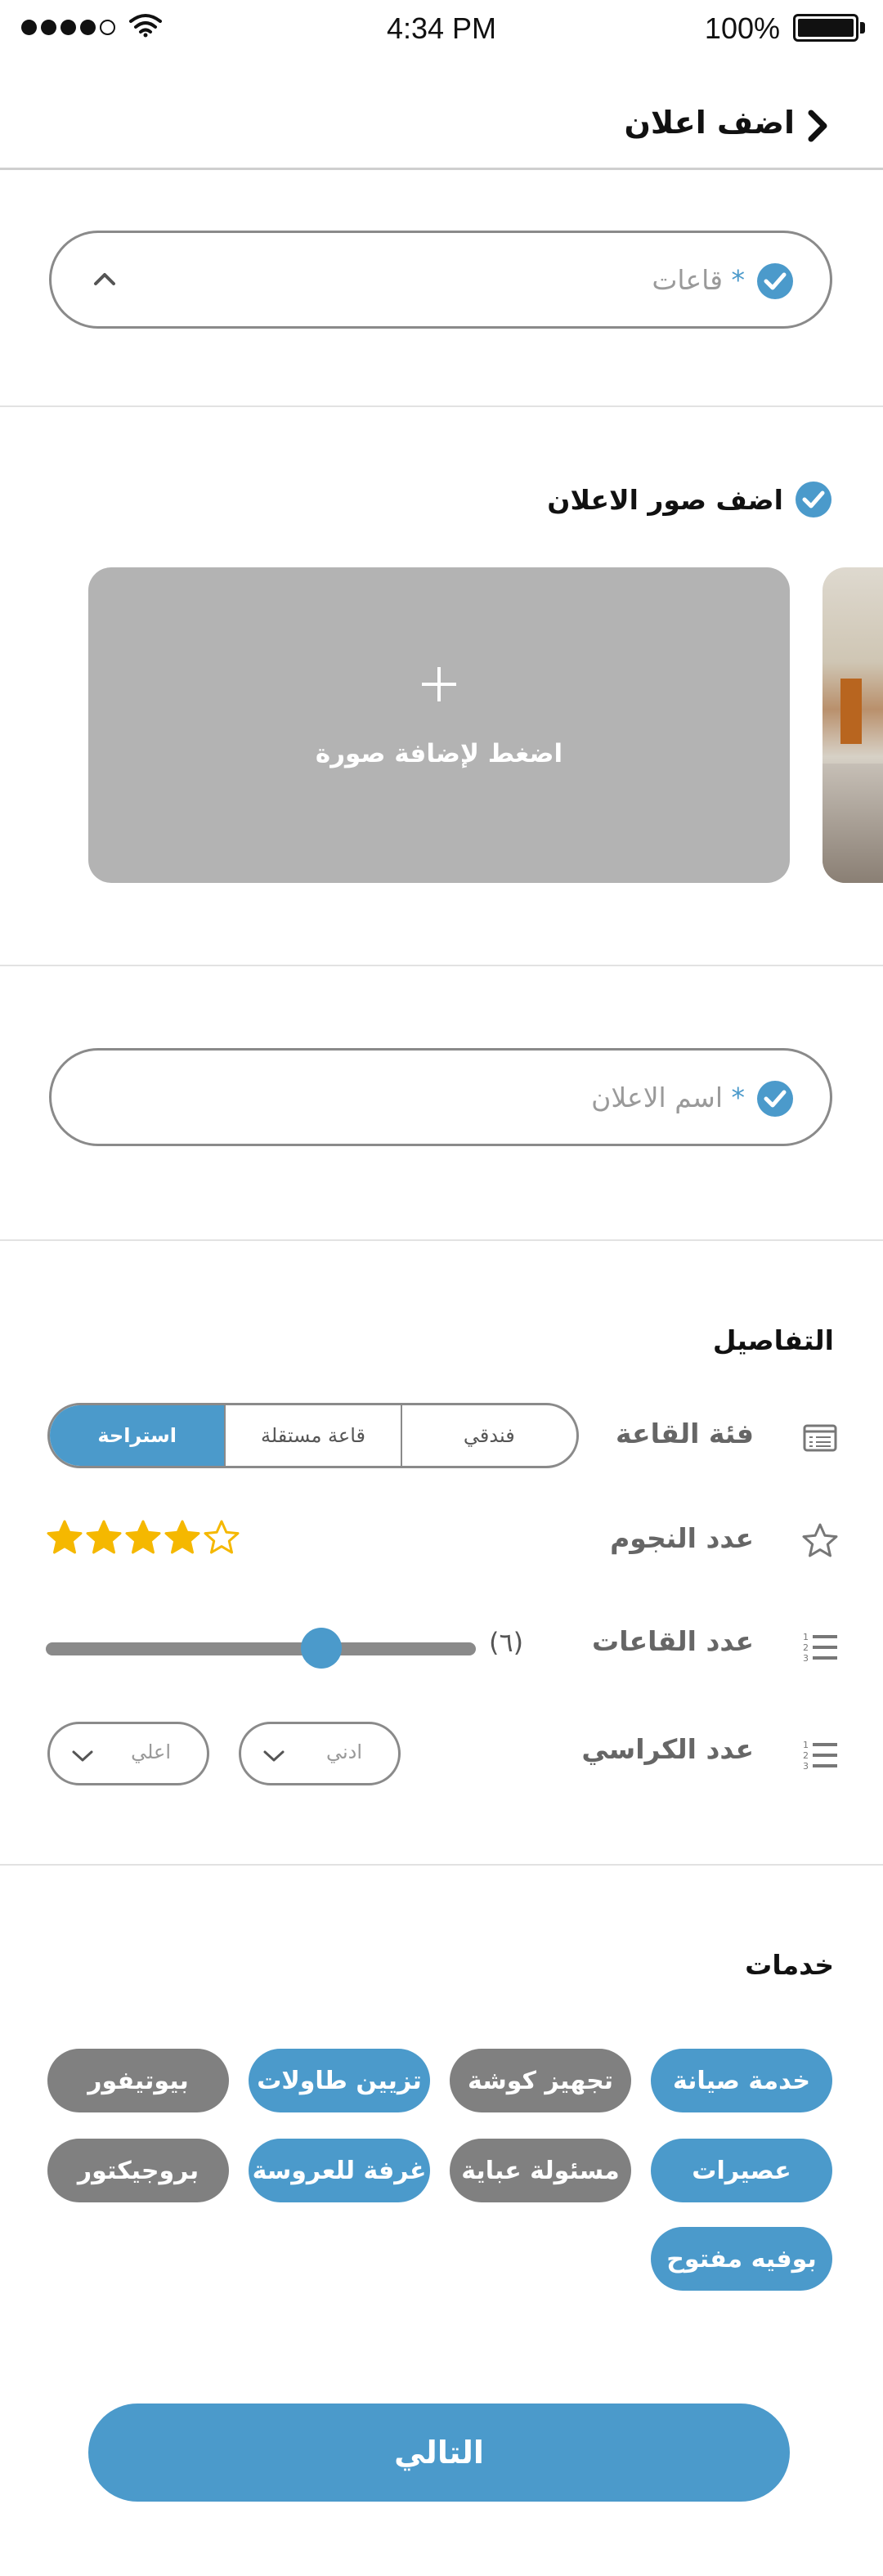 This screenshot has width=883, height=2576. Describe the element at coordinates (540, 2170) in the screenshot. I see `service-chip: مسئولة عباية` at that location.